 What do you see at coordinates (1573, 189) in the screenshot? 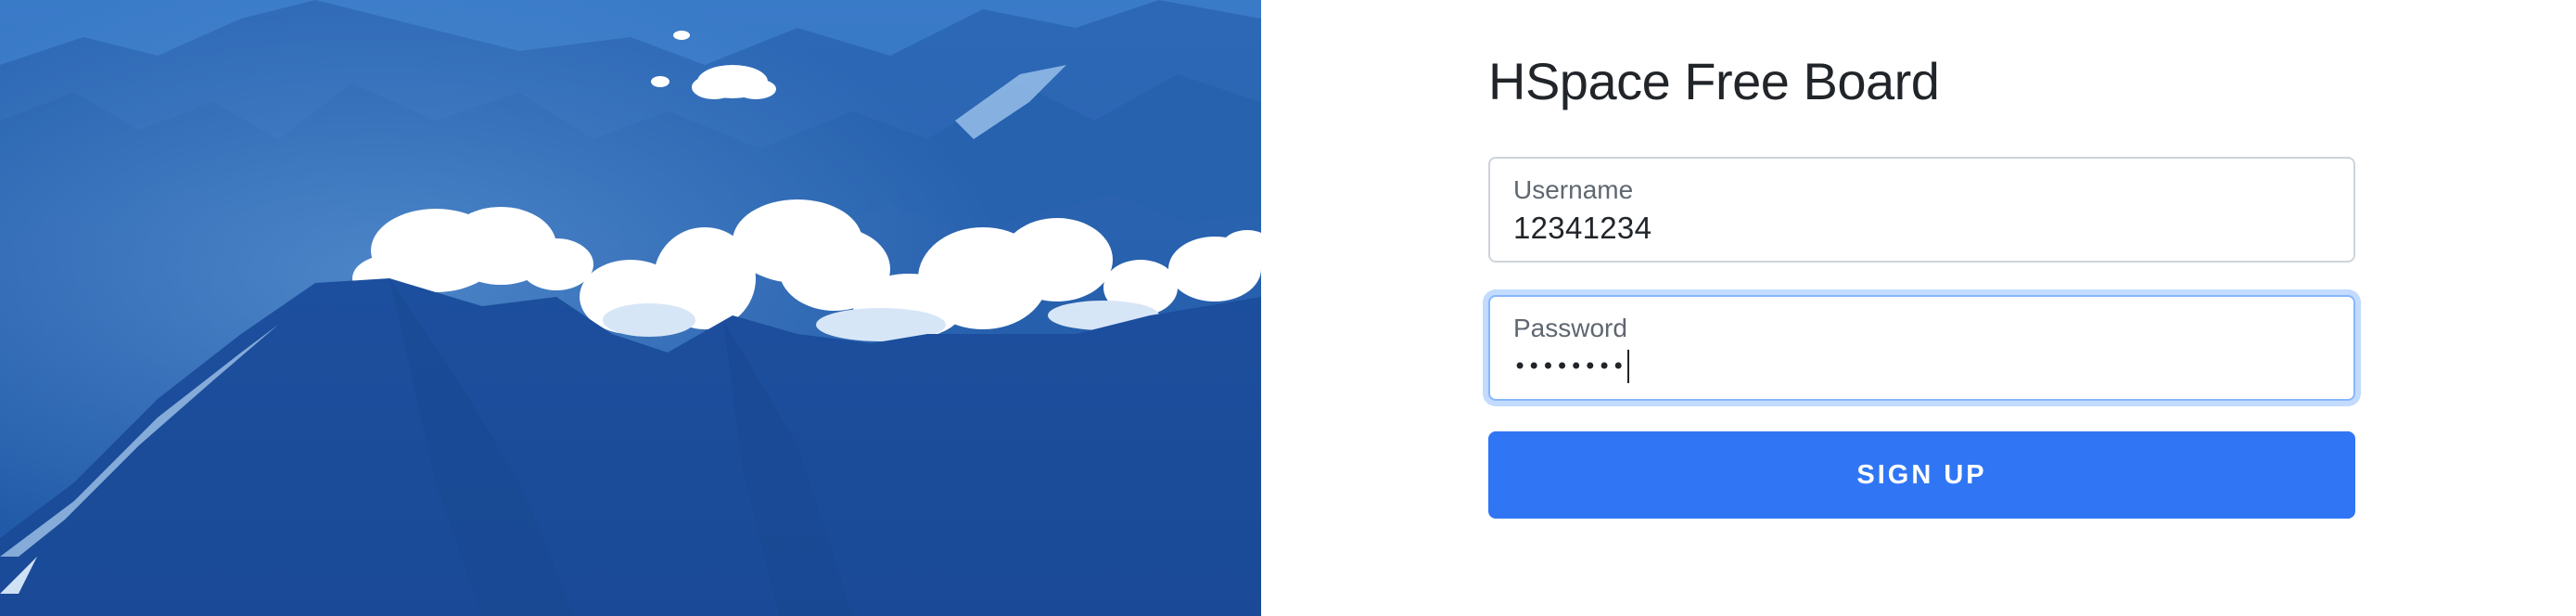
I see `username-label: Username` at bounding box center [1573, 189].